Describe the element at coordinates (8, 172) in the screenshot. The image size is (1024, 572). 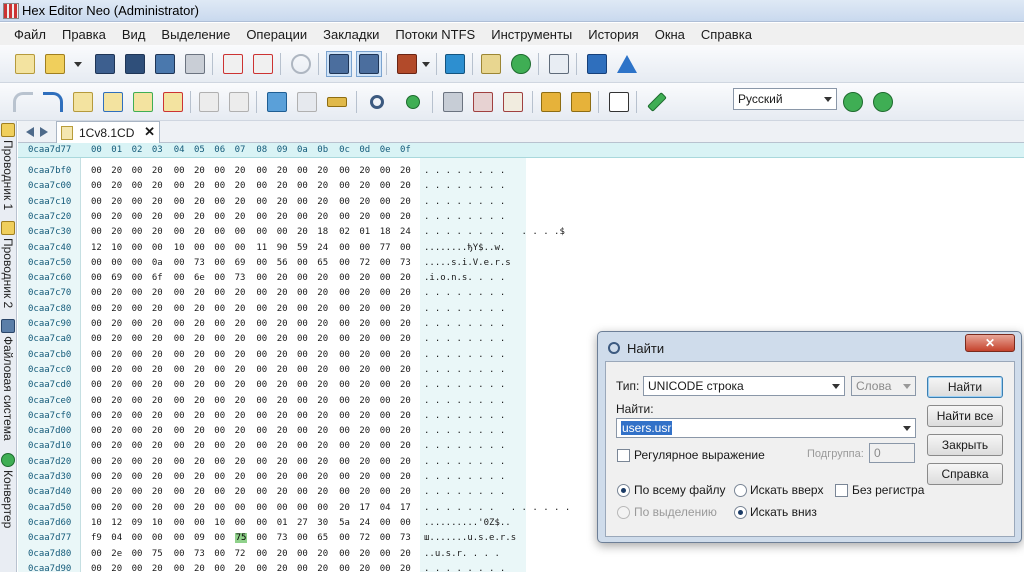
I see `side-tab-explorer-1: Проводник 1` at that location.